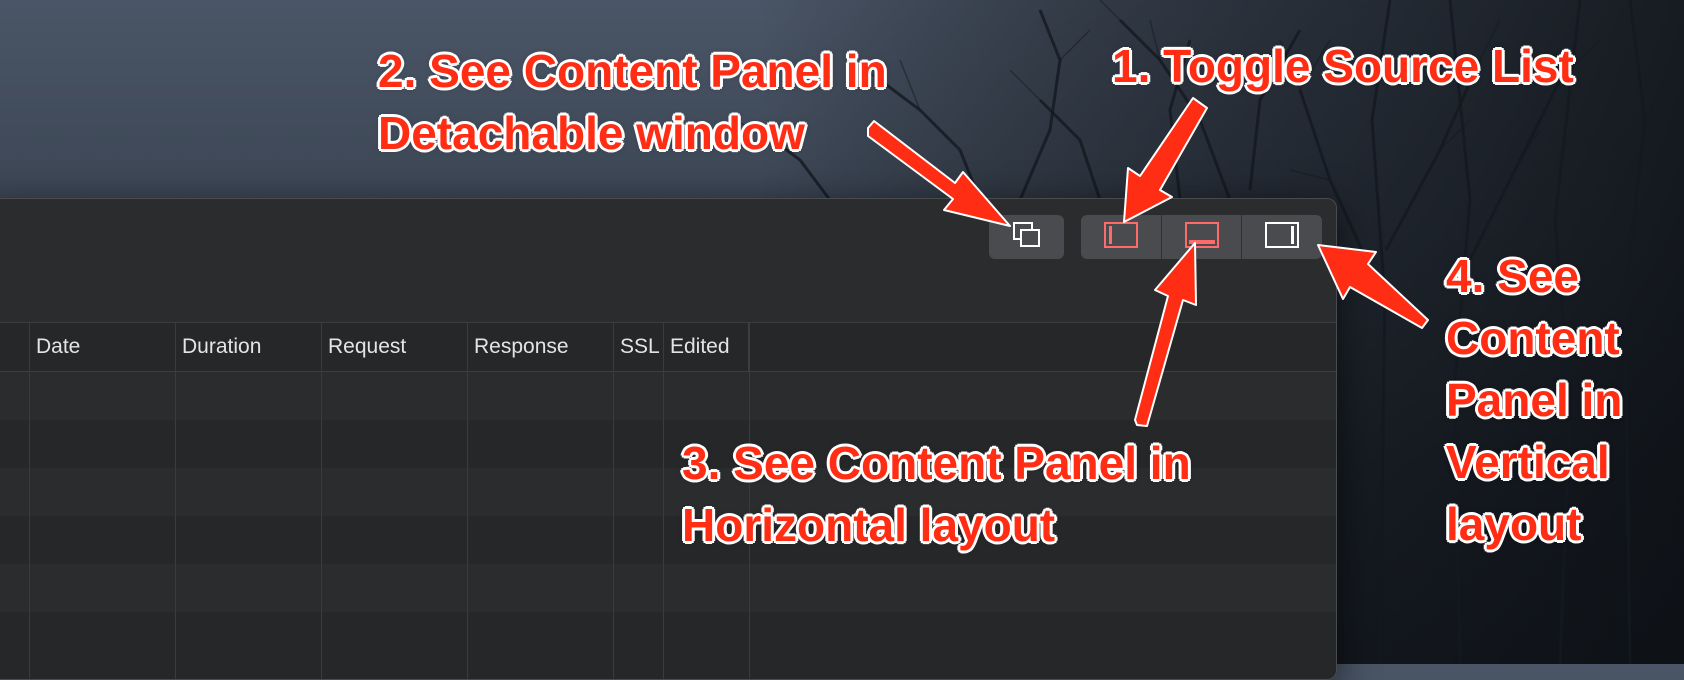 This screenshot has width=1684, height=680. What do you see at coordinates (668, 298) in the screenshot?
I see `filter-bar` at bounding box center [668, 298].